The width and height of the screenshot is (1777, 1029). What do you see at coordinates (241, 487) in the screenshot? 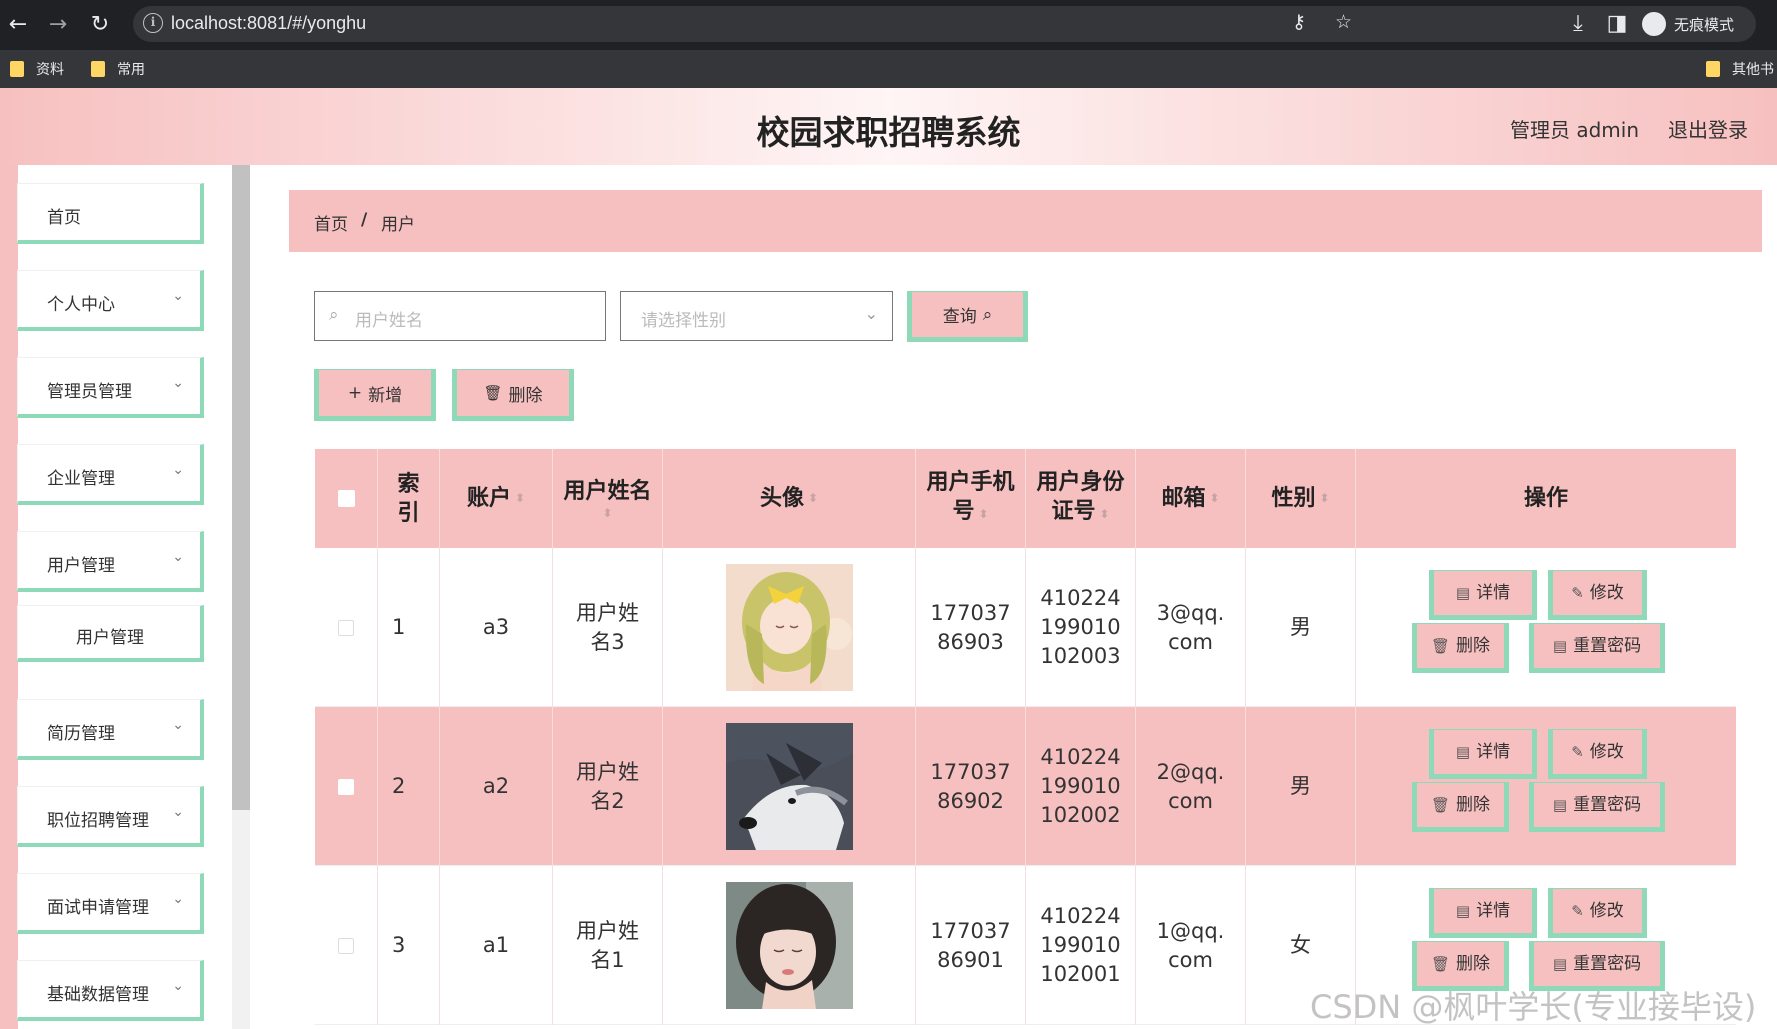
I see `sidebar-scrollbar-thumb` at bounding box center [241, 487].